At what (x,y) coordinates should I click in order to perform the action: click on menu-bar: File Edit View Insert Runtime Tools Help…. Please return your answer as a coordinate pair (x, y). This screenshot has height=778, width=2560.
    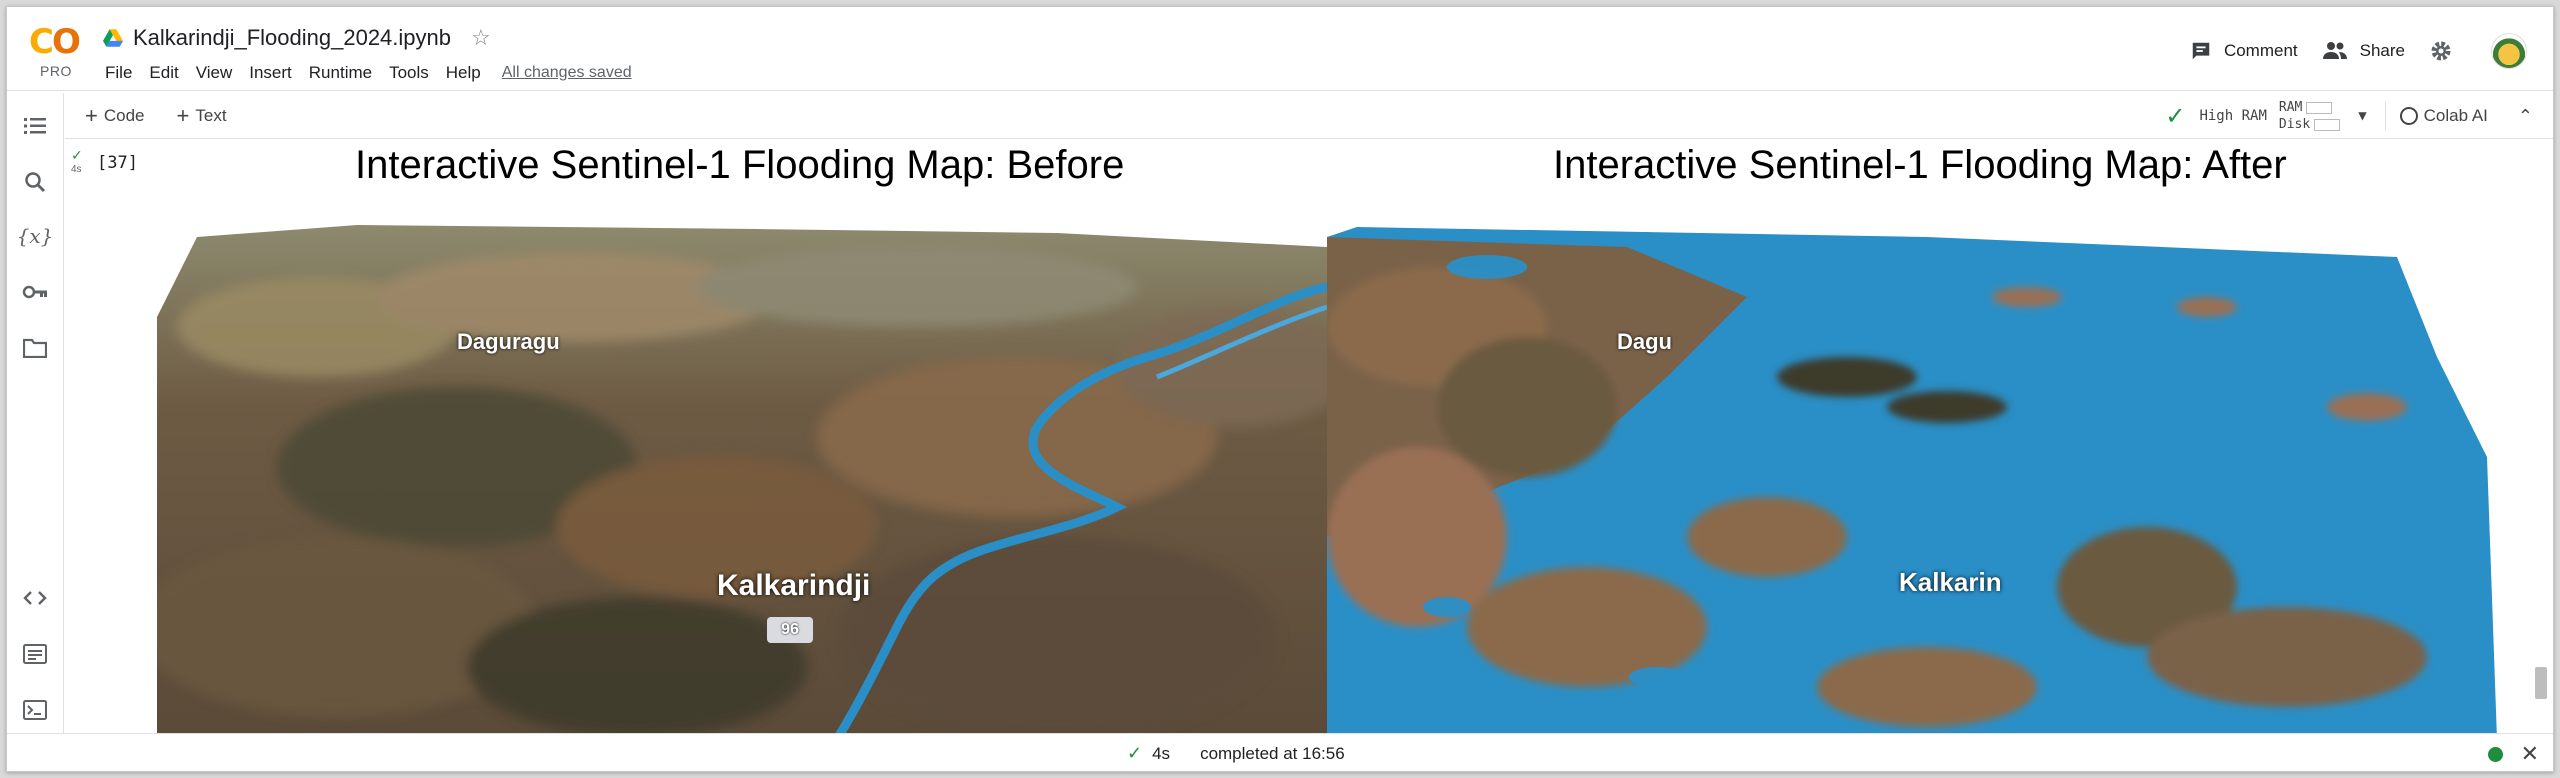
    Looking at the image, I should click on (377, 73).